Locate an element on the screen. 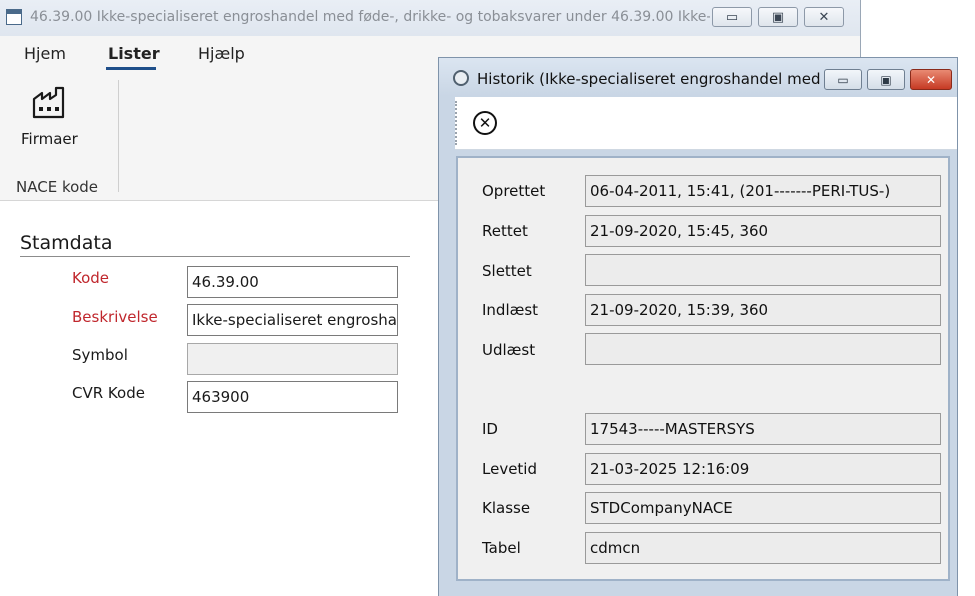 Image resolution: width=975 pixels, height=596 pixels. udlaest-label: Udlæst is located at coordinates (509, 350).